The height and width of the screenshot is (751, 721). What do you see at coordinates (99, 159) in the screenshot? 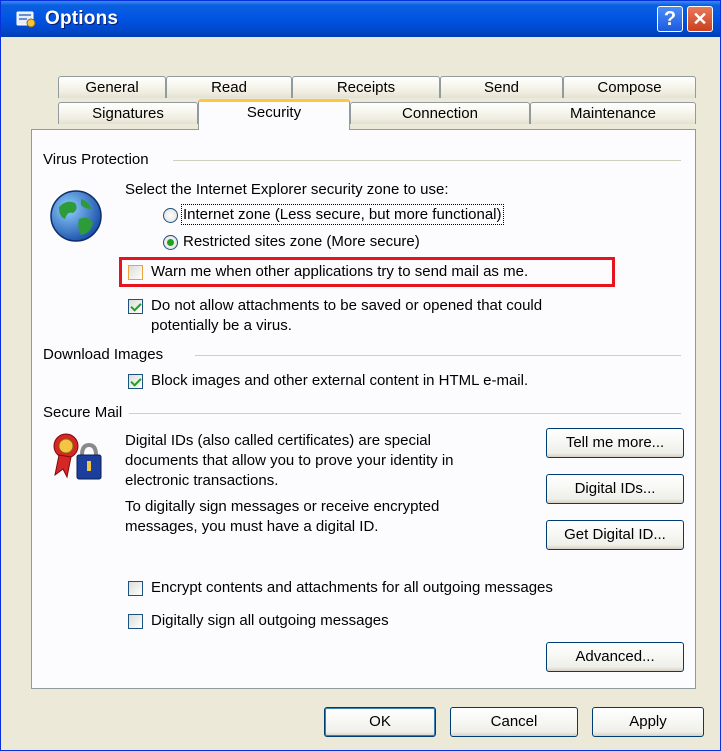
I see `virus-protection-heading: Virus Protection` at bounding box center [99, 159].